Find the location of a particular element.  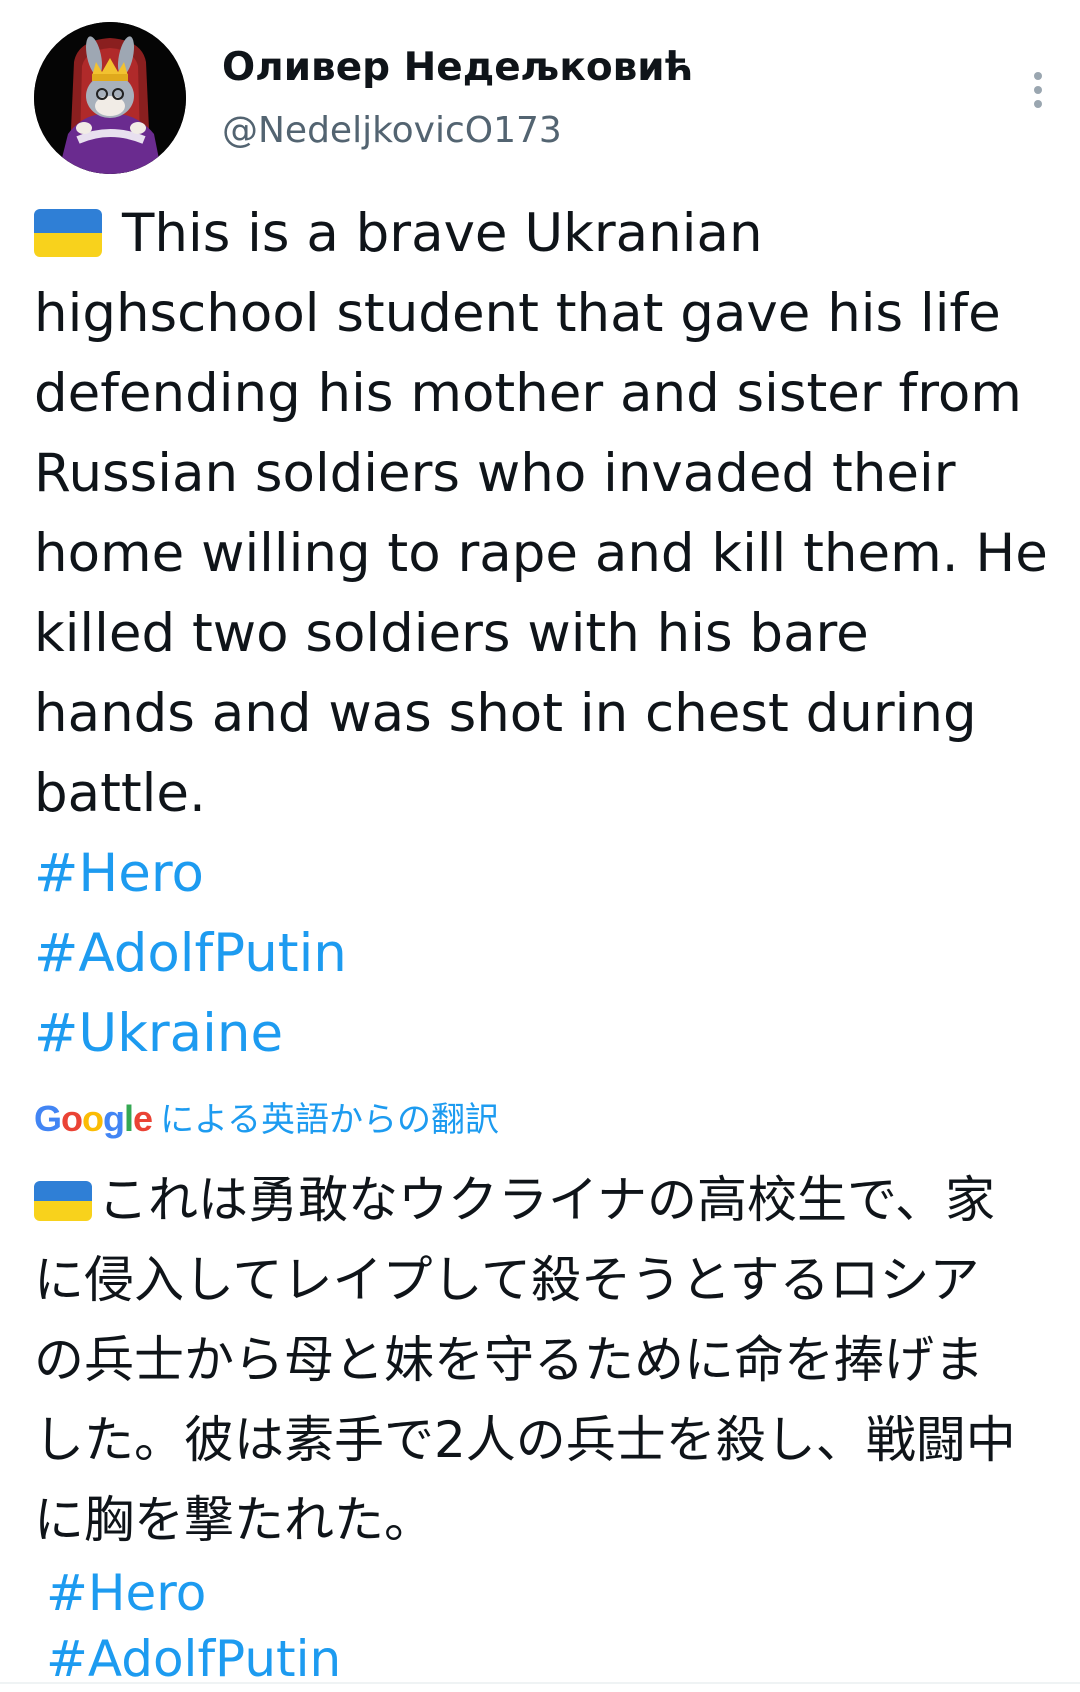

tweet-text-line: highschool student that gave his life is located at coordinates (517, 313).